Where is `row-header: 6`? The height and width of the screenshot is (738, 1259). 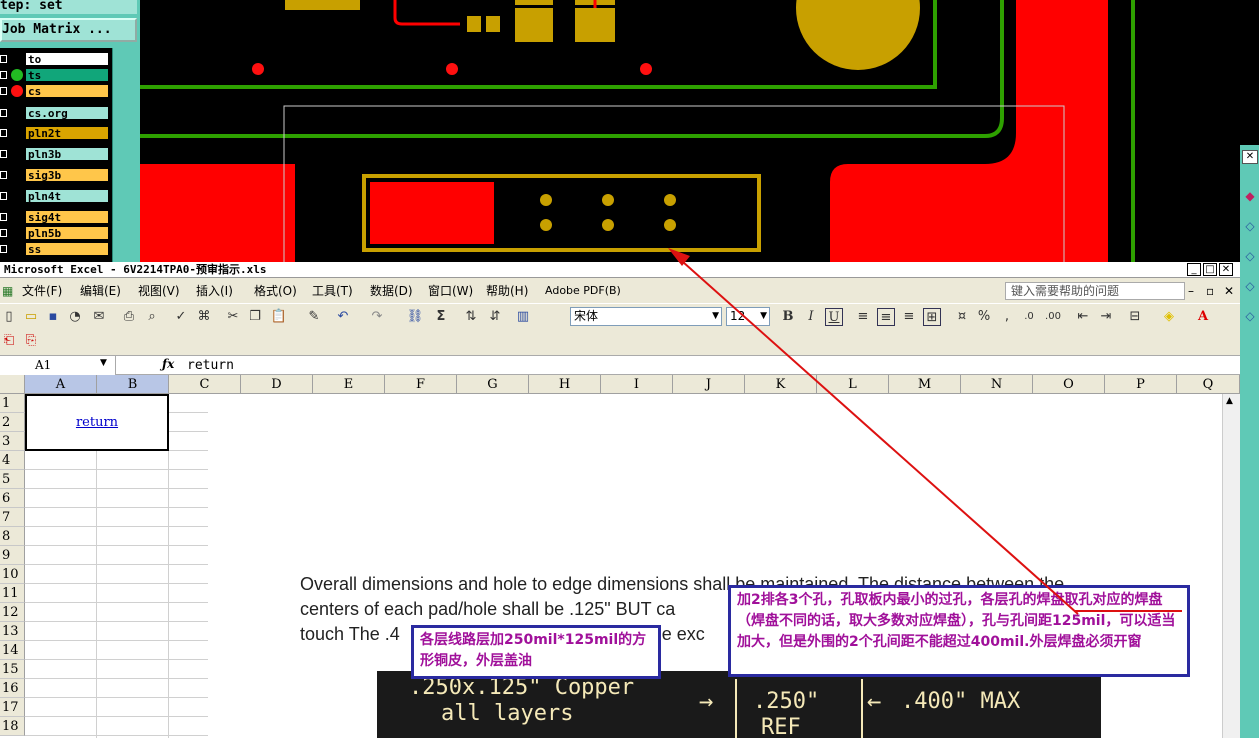
row-header: 6 is located at coordinates (12, 498).